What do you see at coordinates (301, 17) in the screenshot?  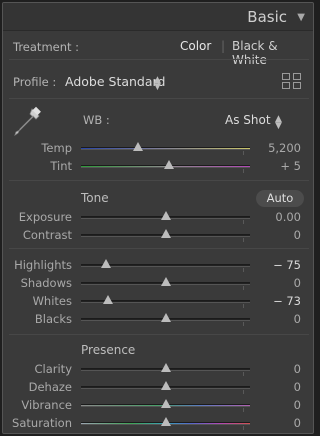 I see `triangle-down-icon: ▼` at bounding box center [301, 17].